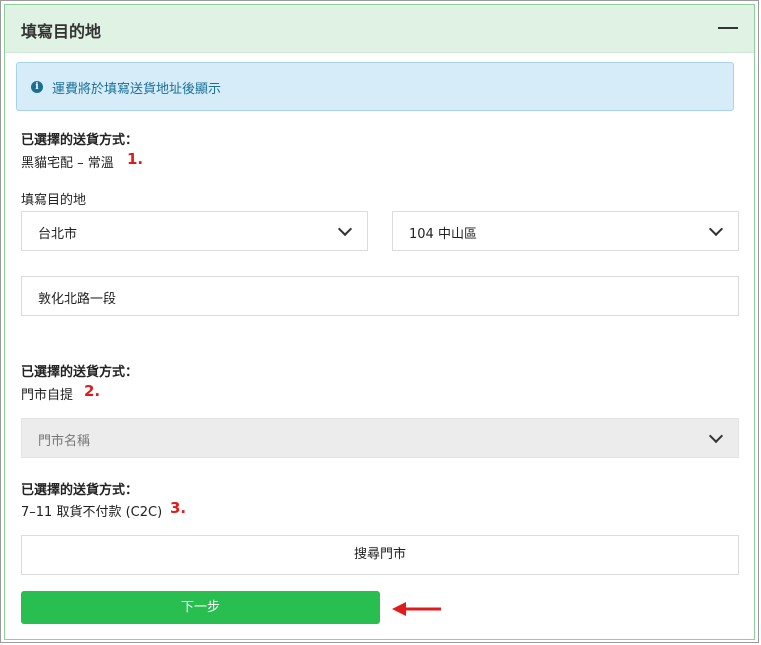 The width and height of the screenshot is (761, 645). Describe the element at coordinates (64, 441) in the screenshot. I see `store-name-placeholder: 門市名稱` at that location.